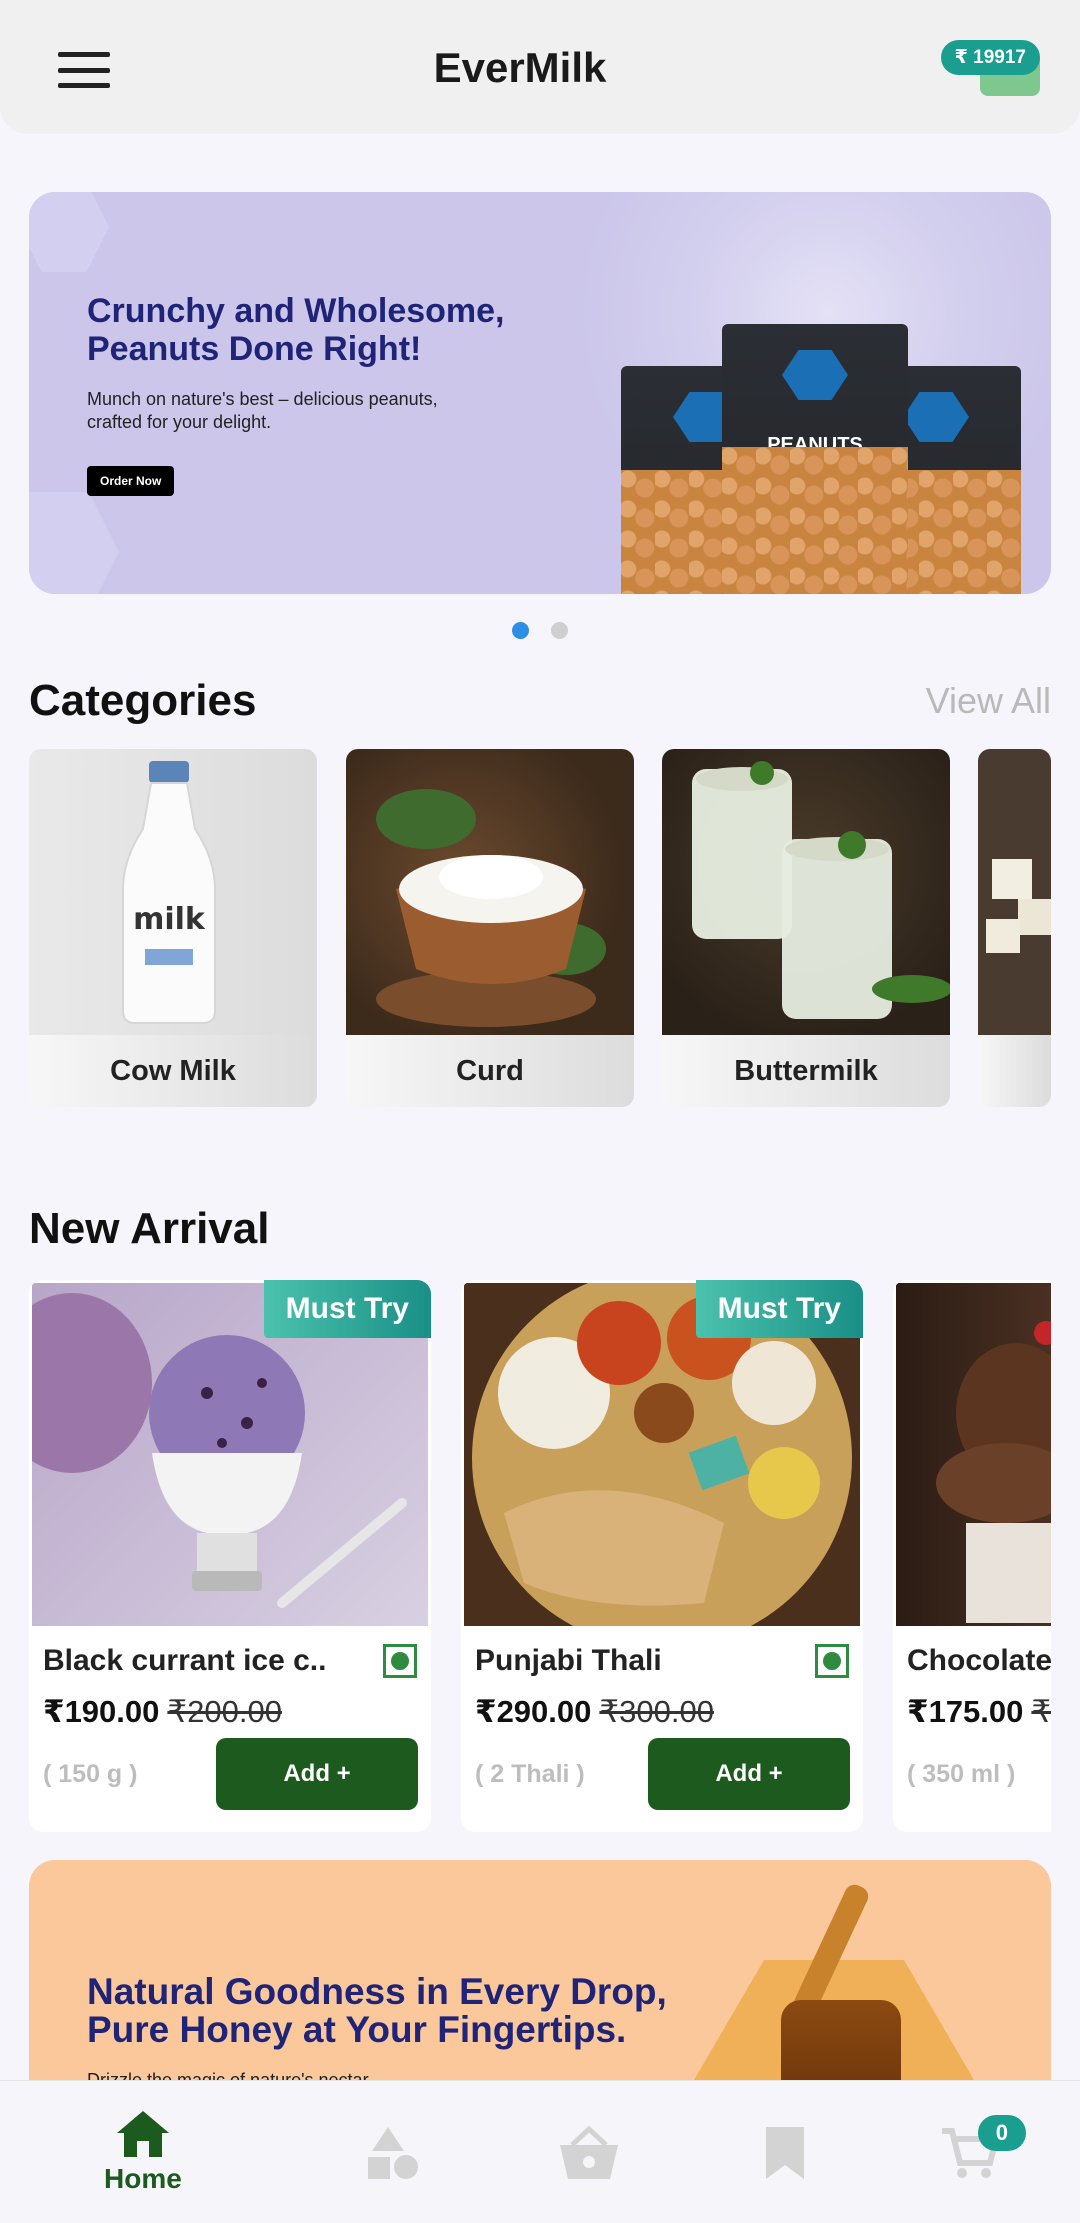 The image size is (1080, 2223). What do you see at coordinates (979, 1711) in the screenshot?
I see `product-price: ₹175.00 ₹` at bounding box center [979, 1711].